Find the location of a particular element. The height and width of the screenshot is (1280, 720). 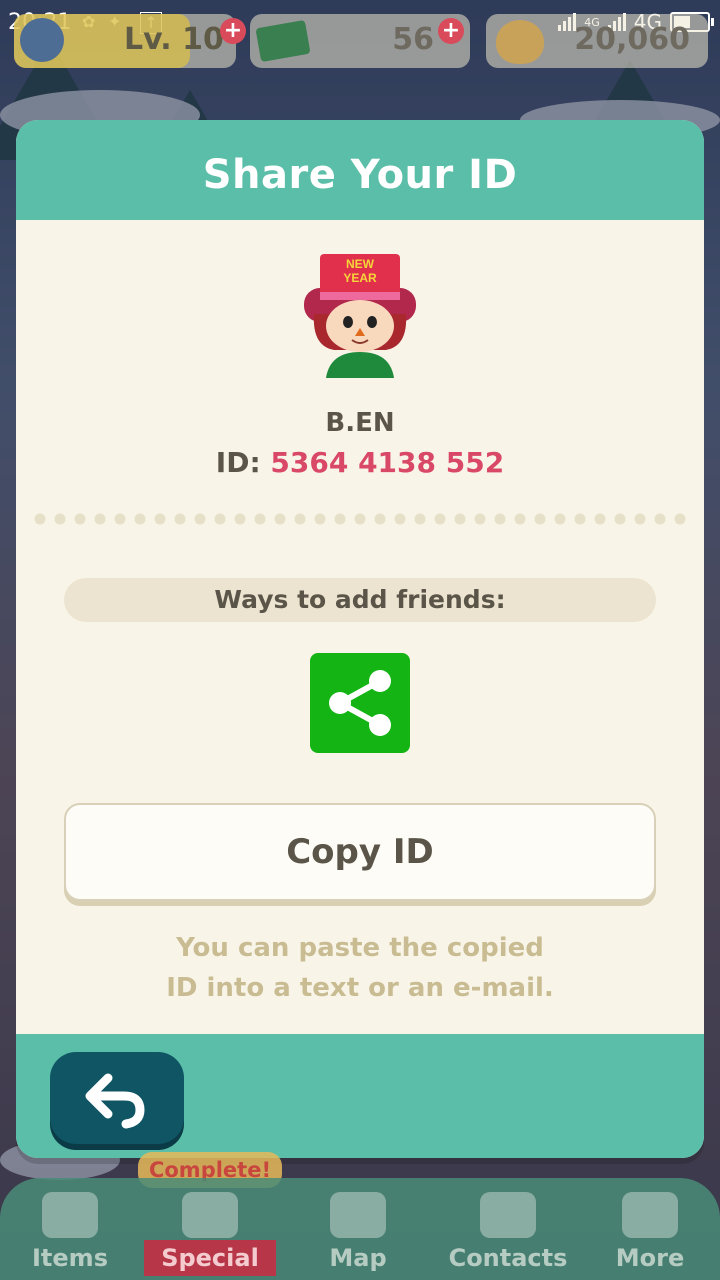

share-button is located at coordinates (360, 703).